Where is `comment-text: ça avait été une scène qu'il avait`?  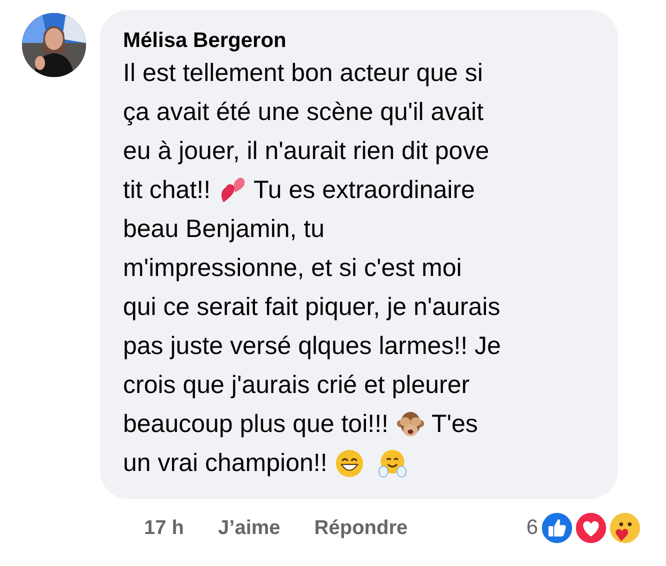 comment-text: ça avait été une scène qu'il avait is located at coordinates (303, 112).